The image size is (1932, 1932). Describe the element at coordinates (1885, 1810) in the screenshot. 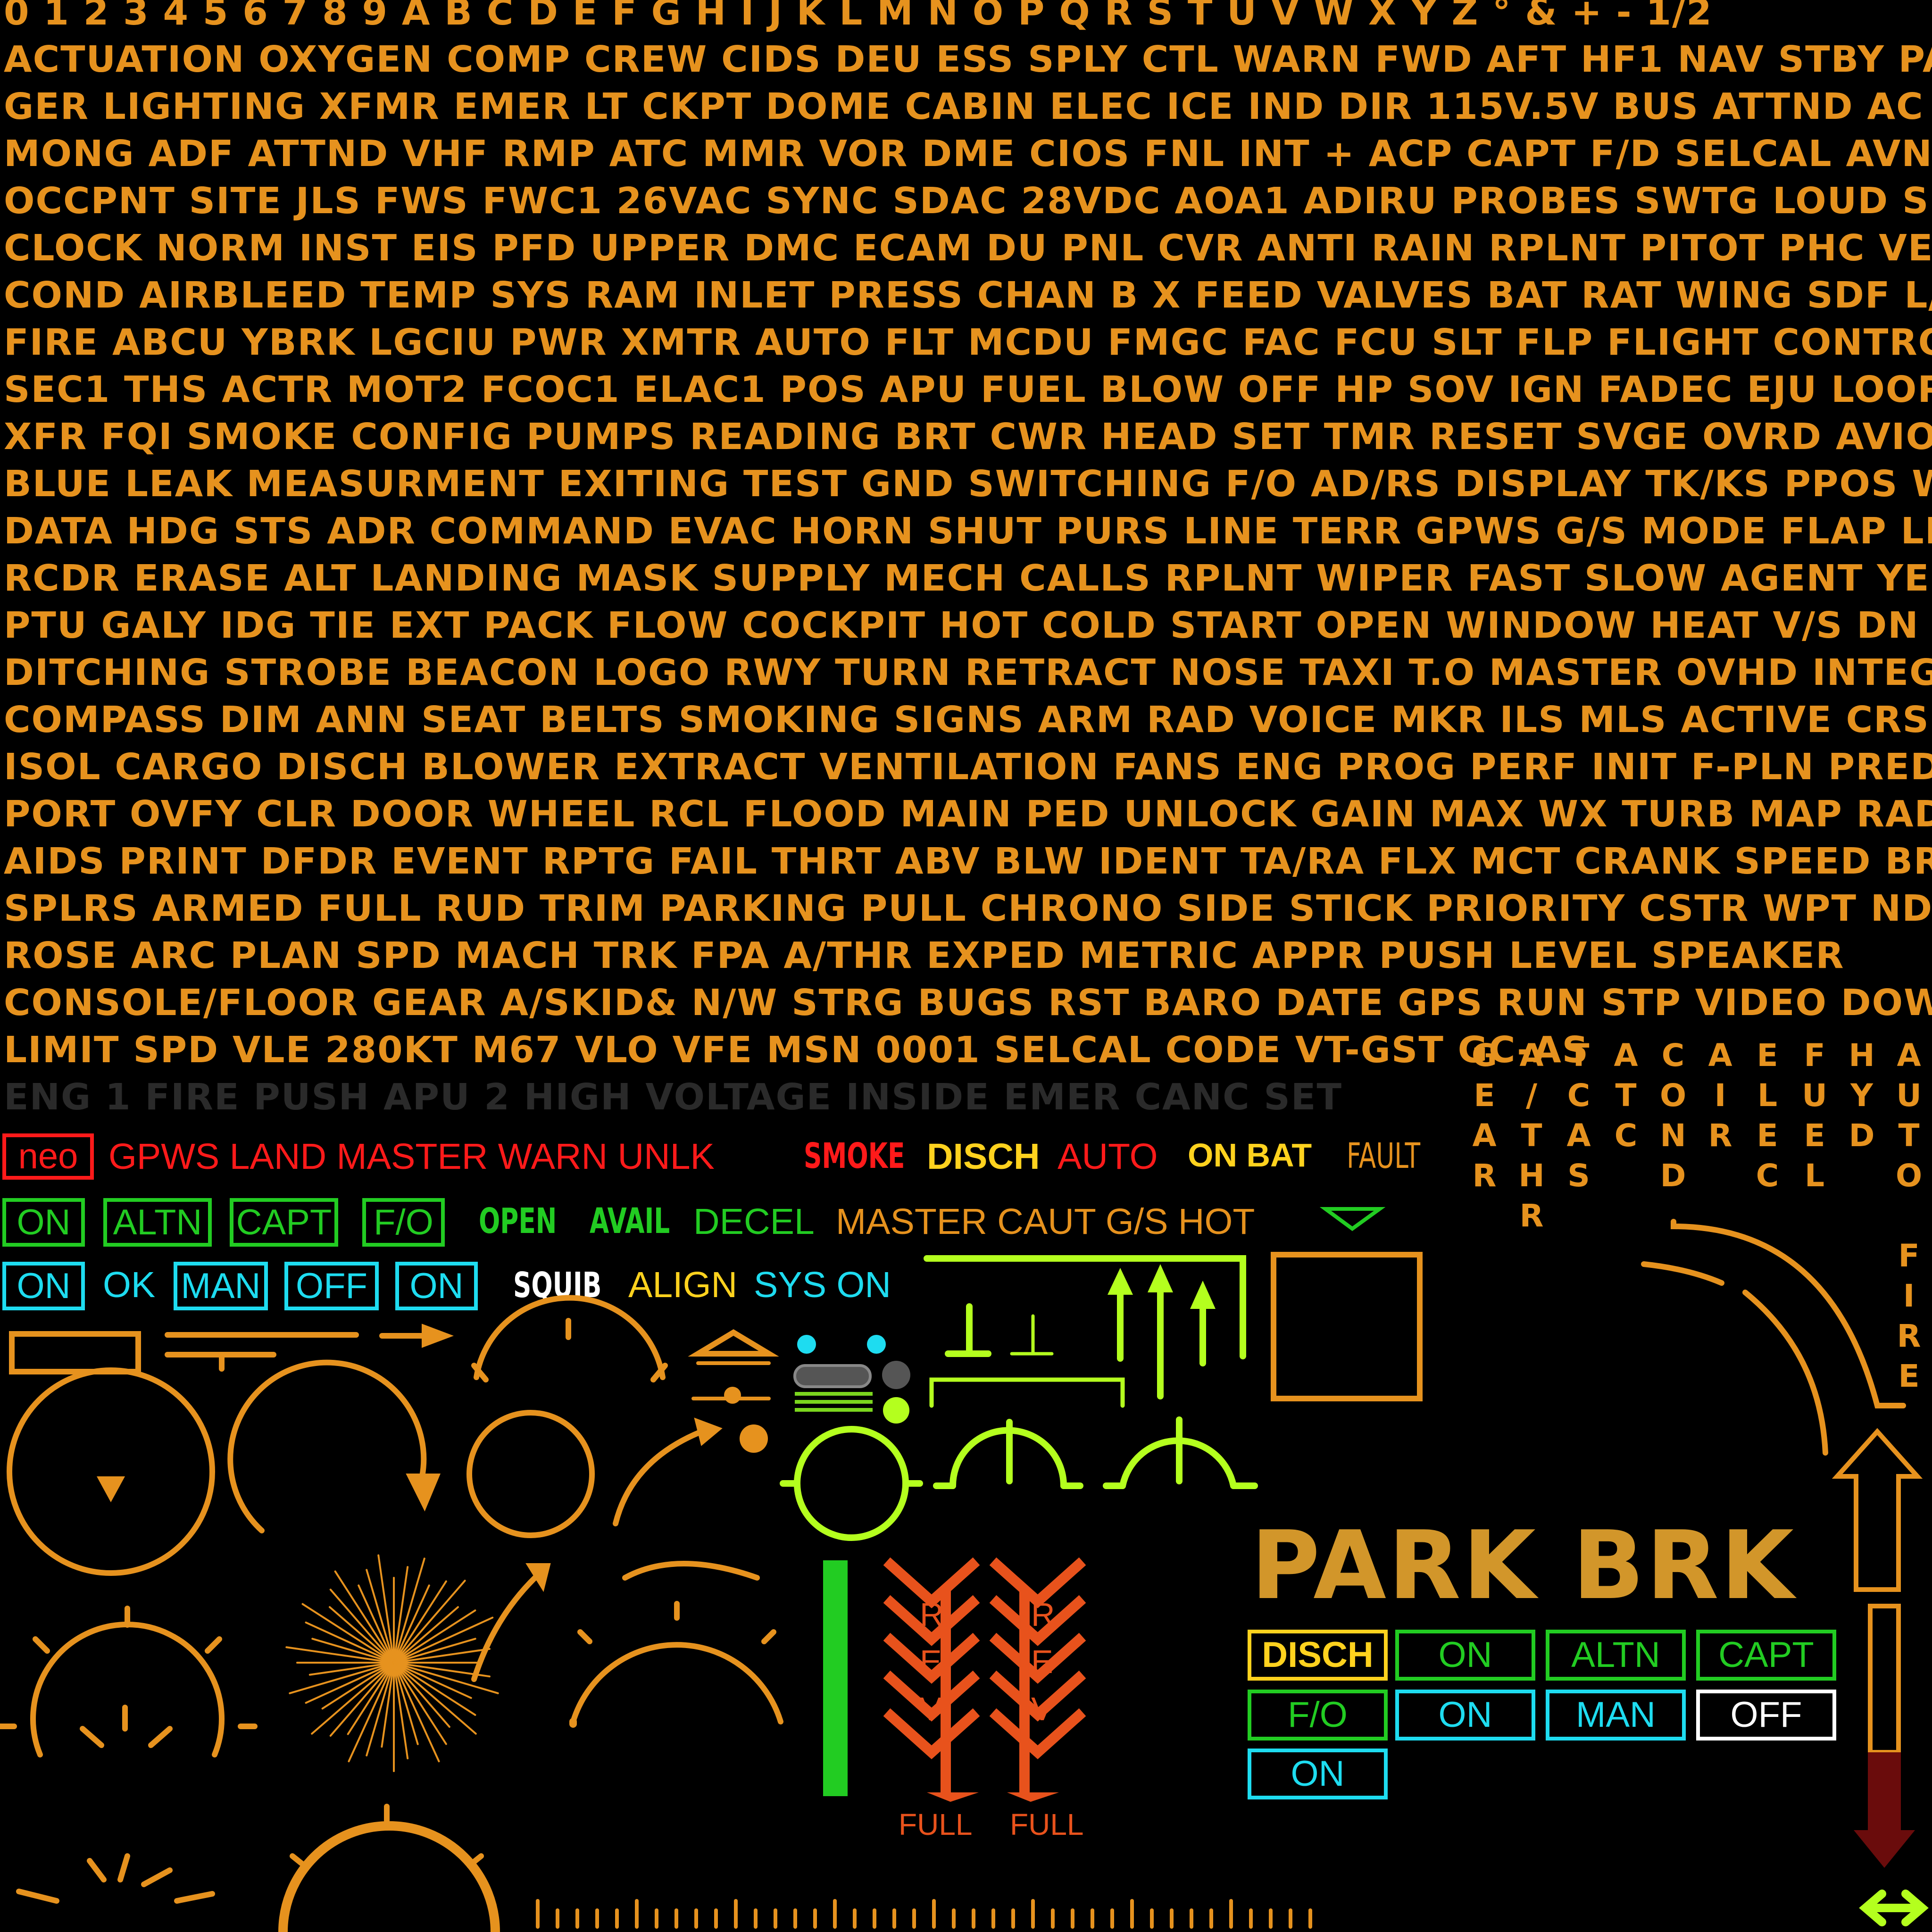

I see `down-arrow-red-icon` at that location.